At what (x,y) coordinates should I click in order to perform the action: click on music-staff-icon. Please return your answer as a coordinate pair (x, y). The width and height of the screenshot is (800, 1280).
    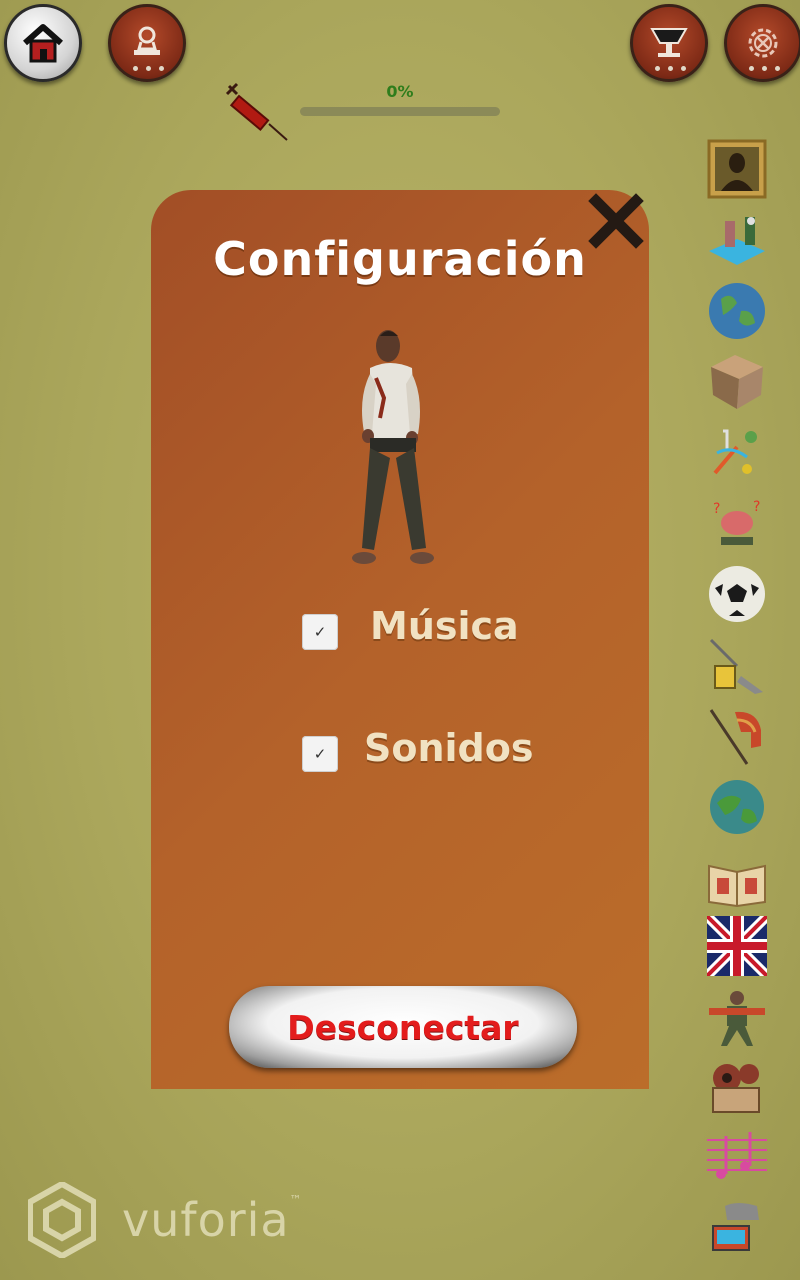
    Looking at the image, I should click on (737, 1158).